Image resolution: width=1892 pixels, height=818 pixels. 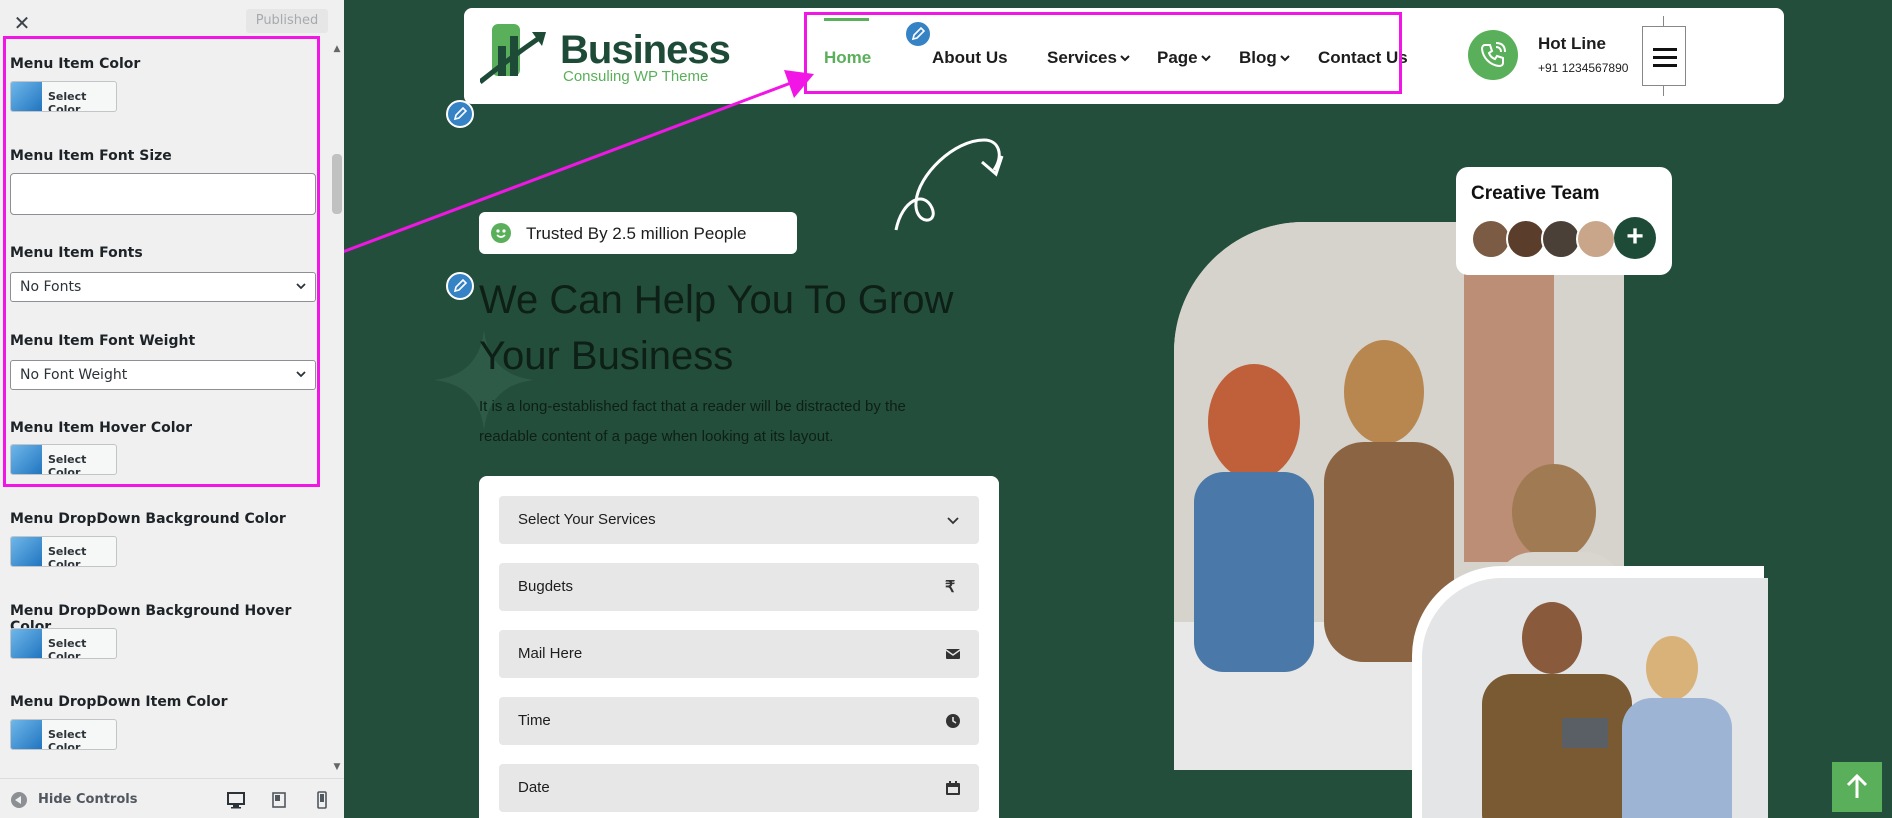 What do you see at coordinates (1103, 53) in the screenshot?
I see `highlighted-nav-menu` at bounding box center [1103, 53].